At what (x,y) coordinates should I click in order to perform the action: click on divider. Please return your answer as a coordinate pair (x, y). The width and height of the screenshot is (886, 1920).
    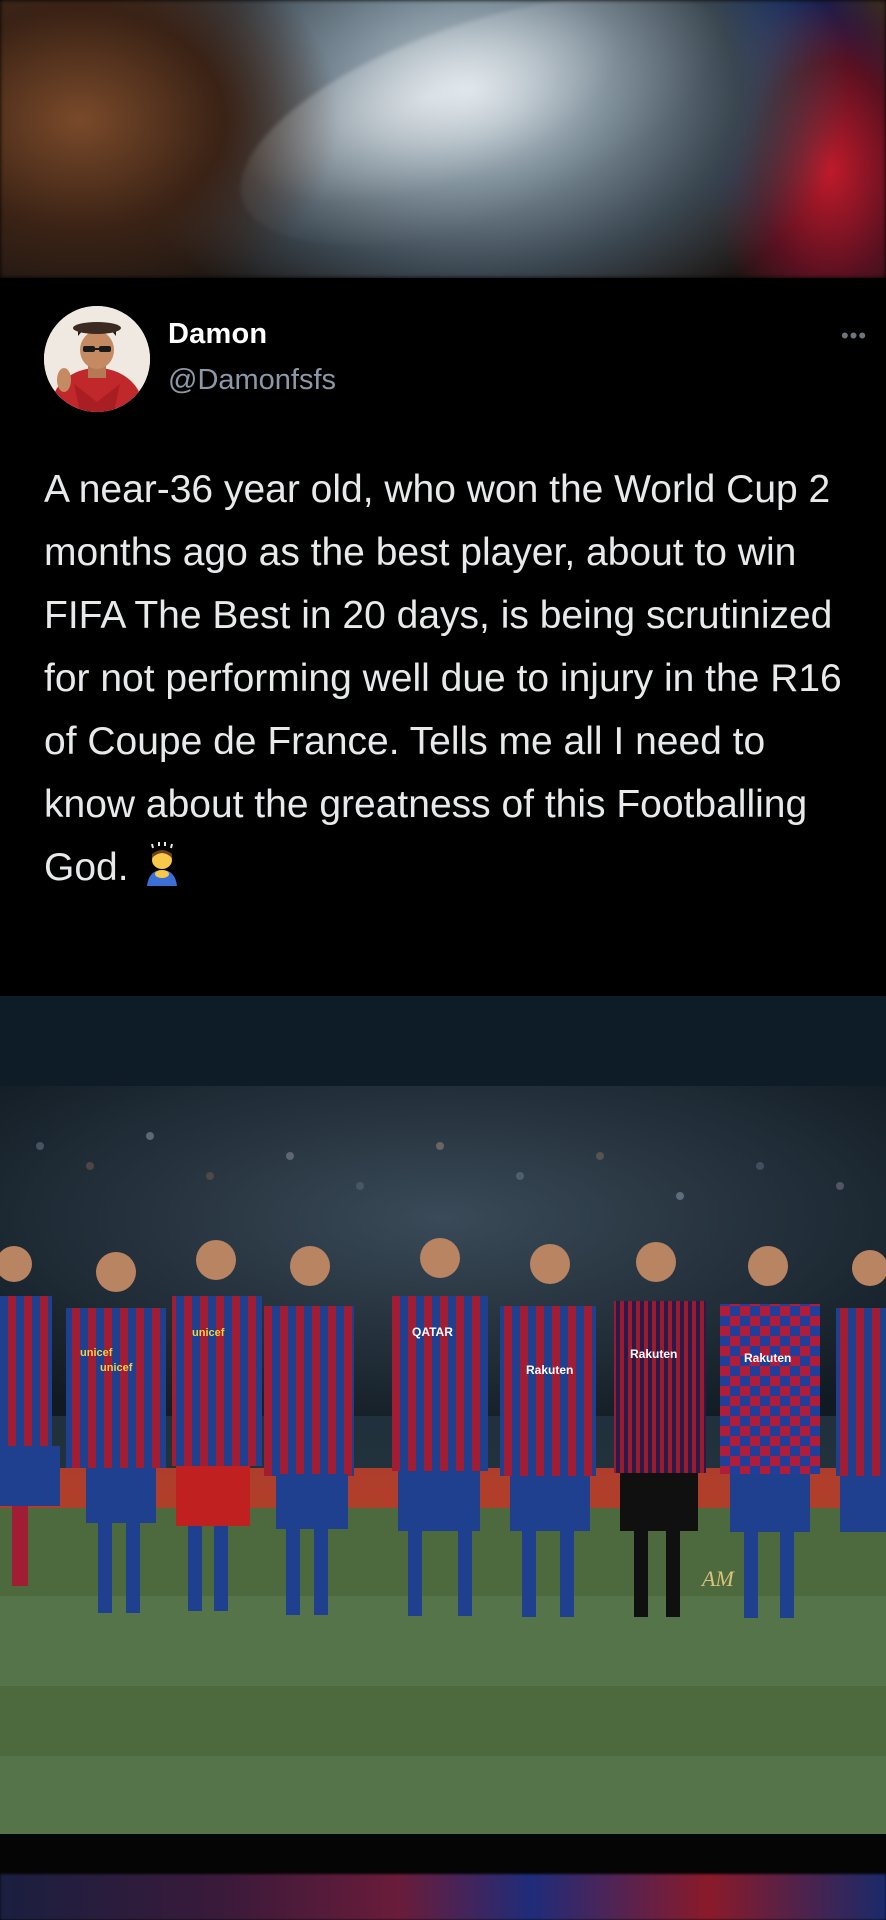
    Looking at the image, I should click on (443, 1854).